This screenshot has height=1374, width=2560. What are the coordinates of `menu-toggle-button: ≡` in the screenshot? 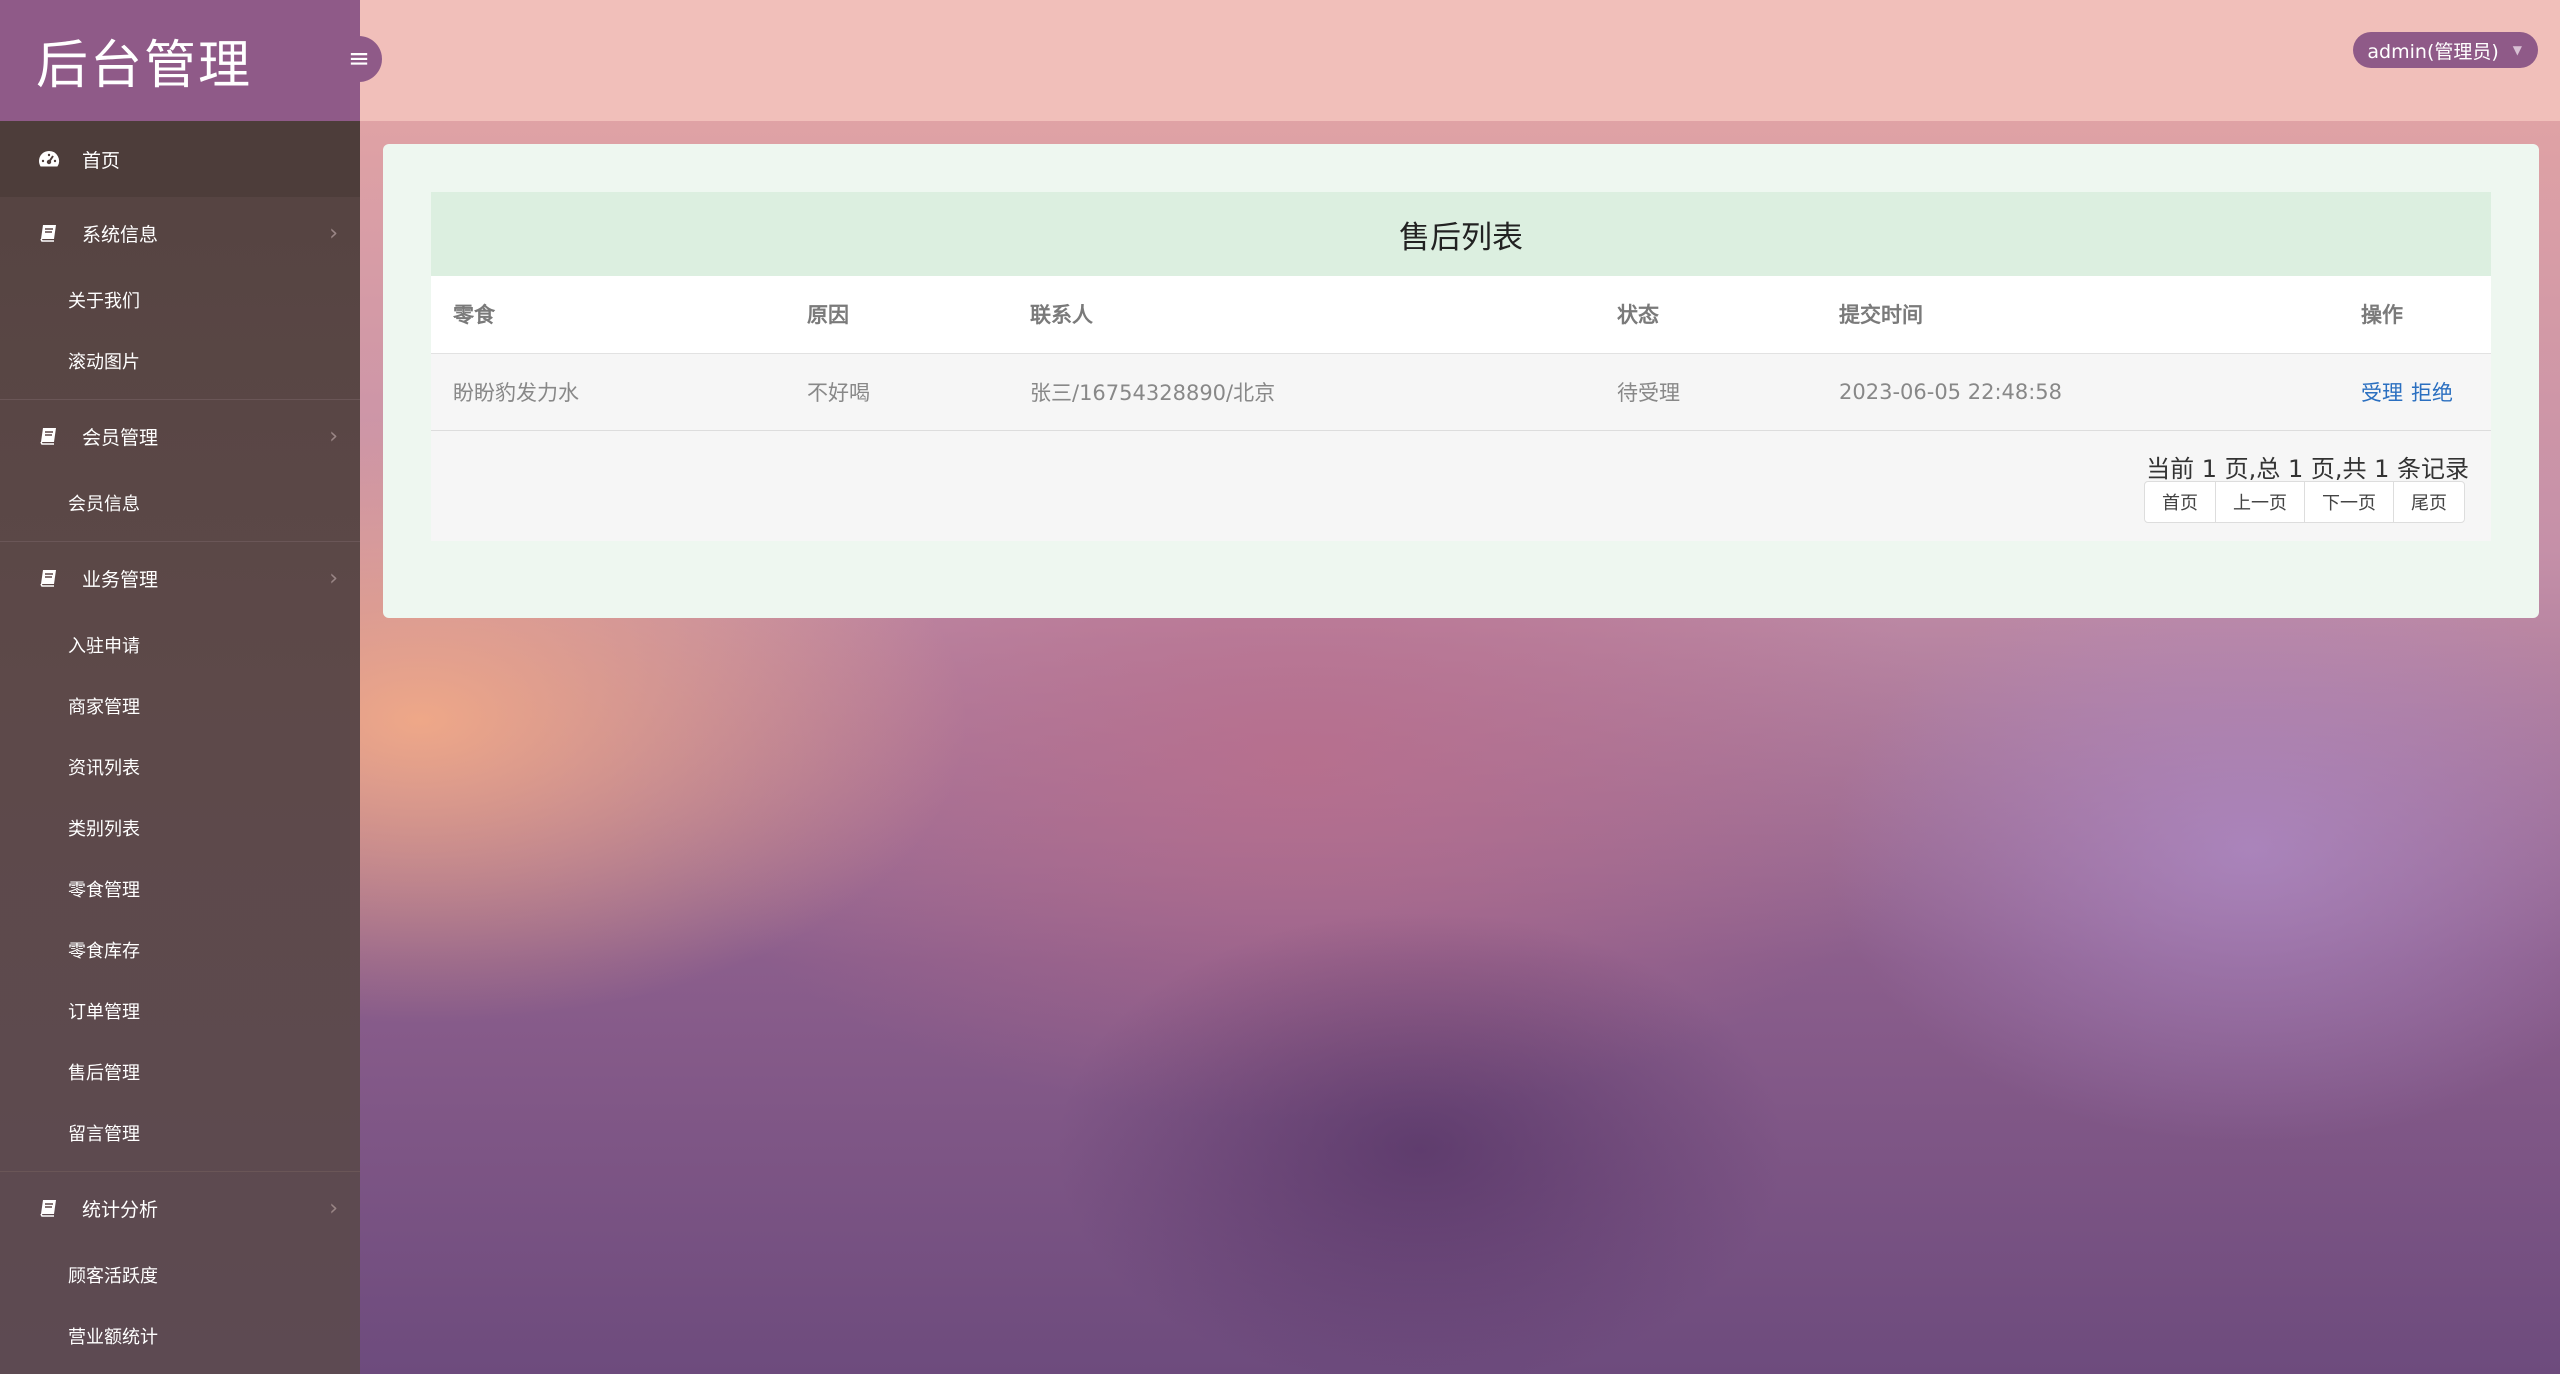 It's located at (359, 59).